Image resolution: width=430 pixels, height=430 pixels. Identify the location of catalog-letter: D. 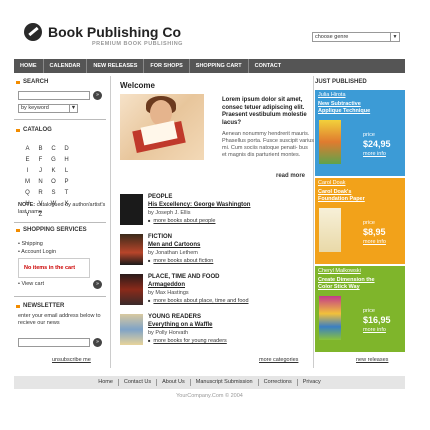
(66, 149).